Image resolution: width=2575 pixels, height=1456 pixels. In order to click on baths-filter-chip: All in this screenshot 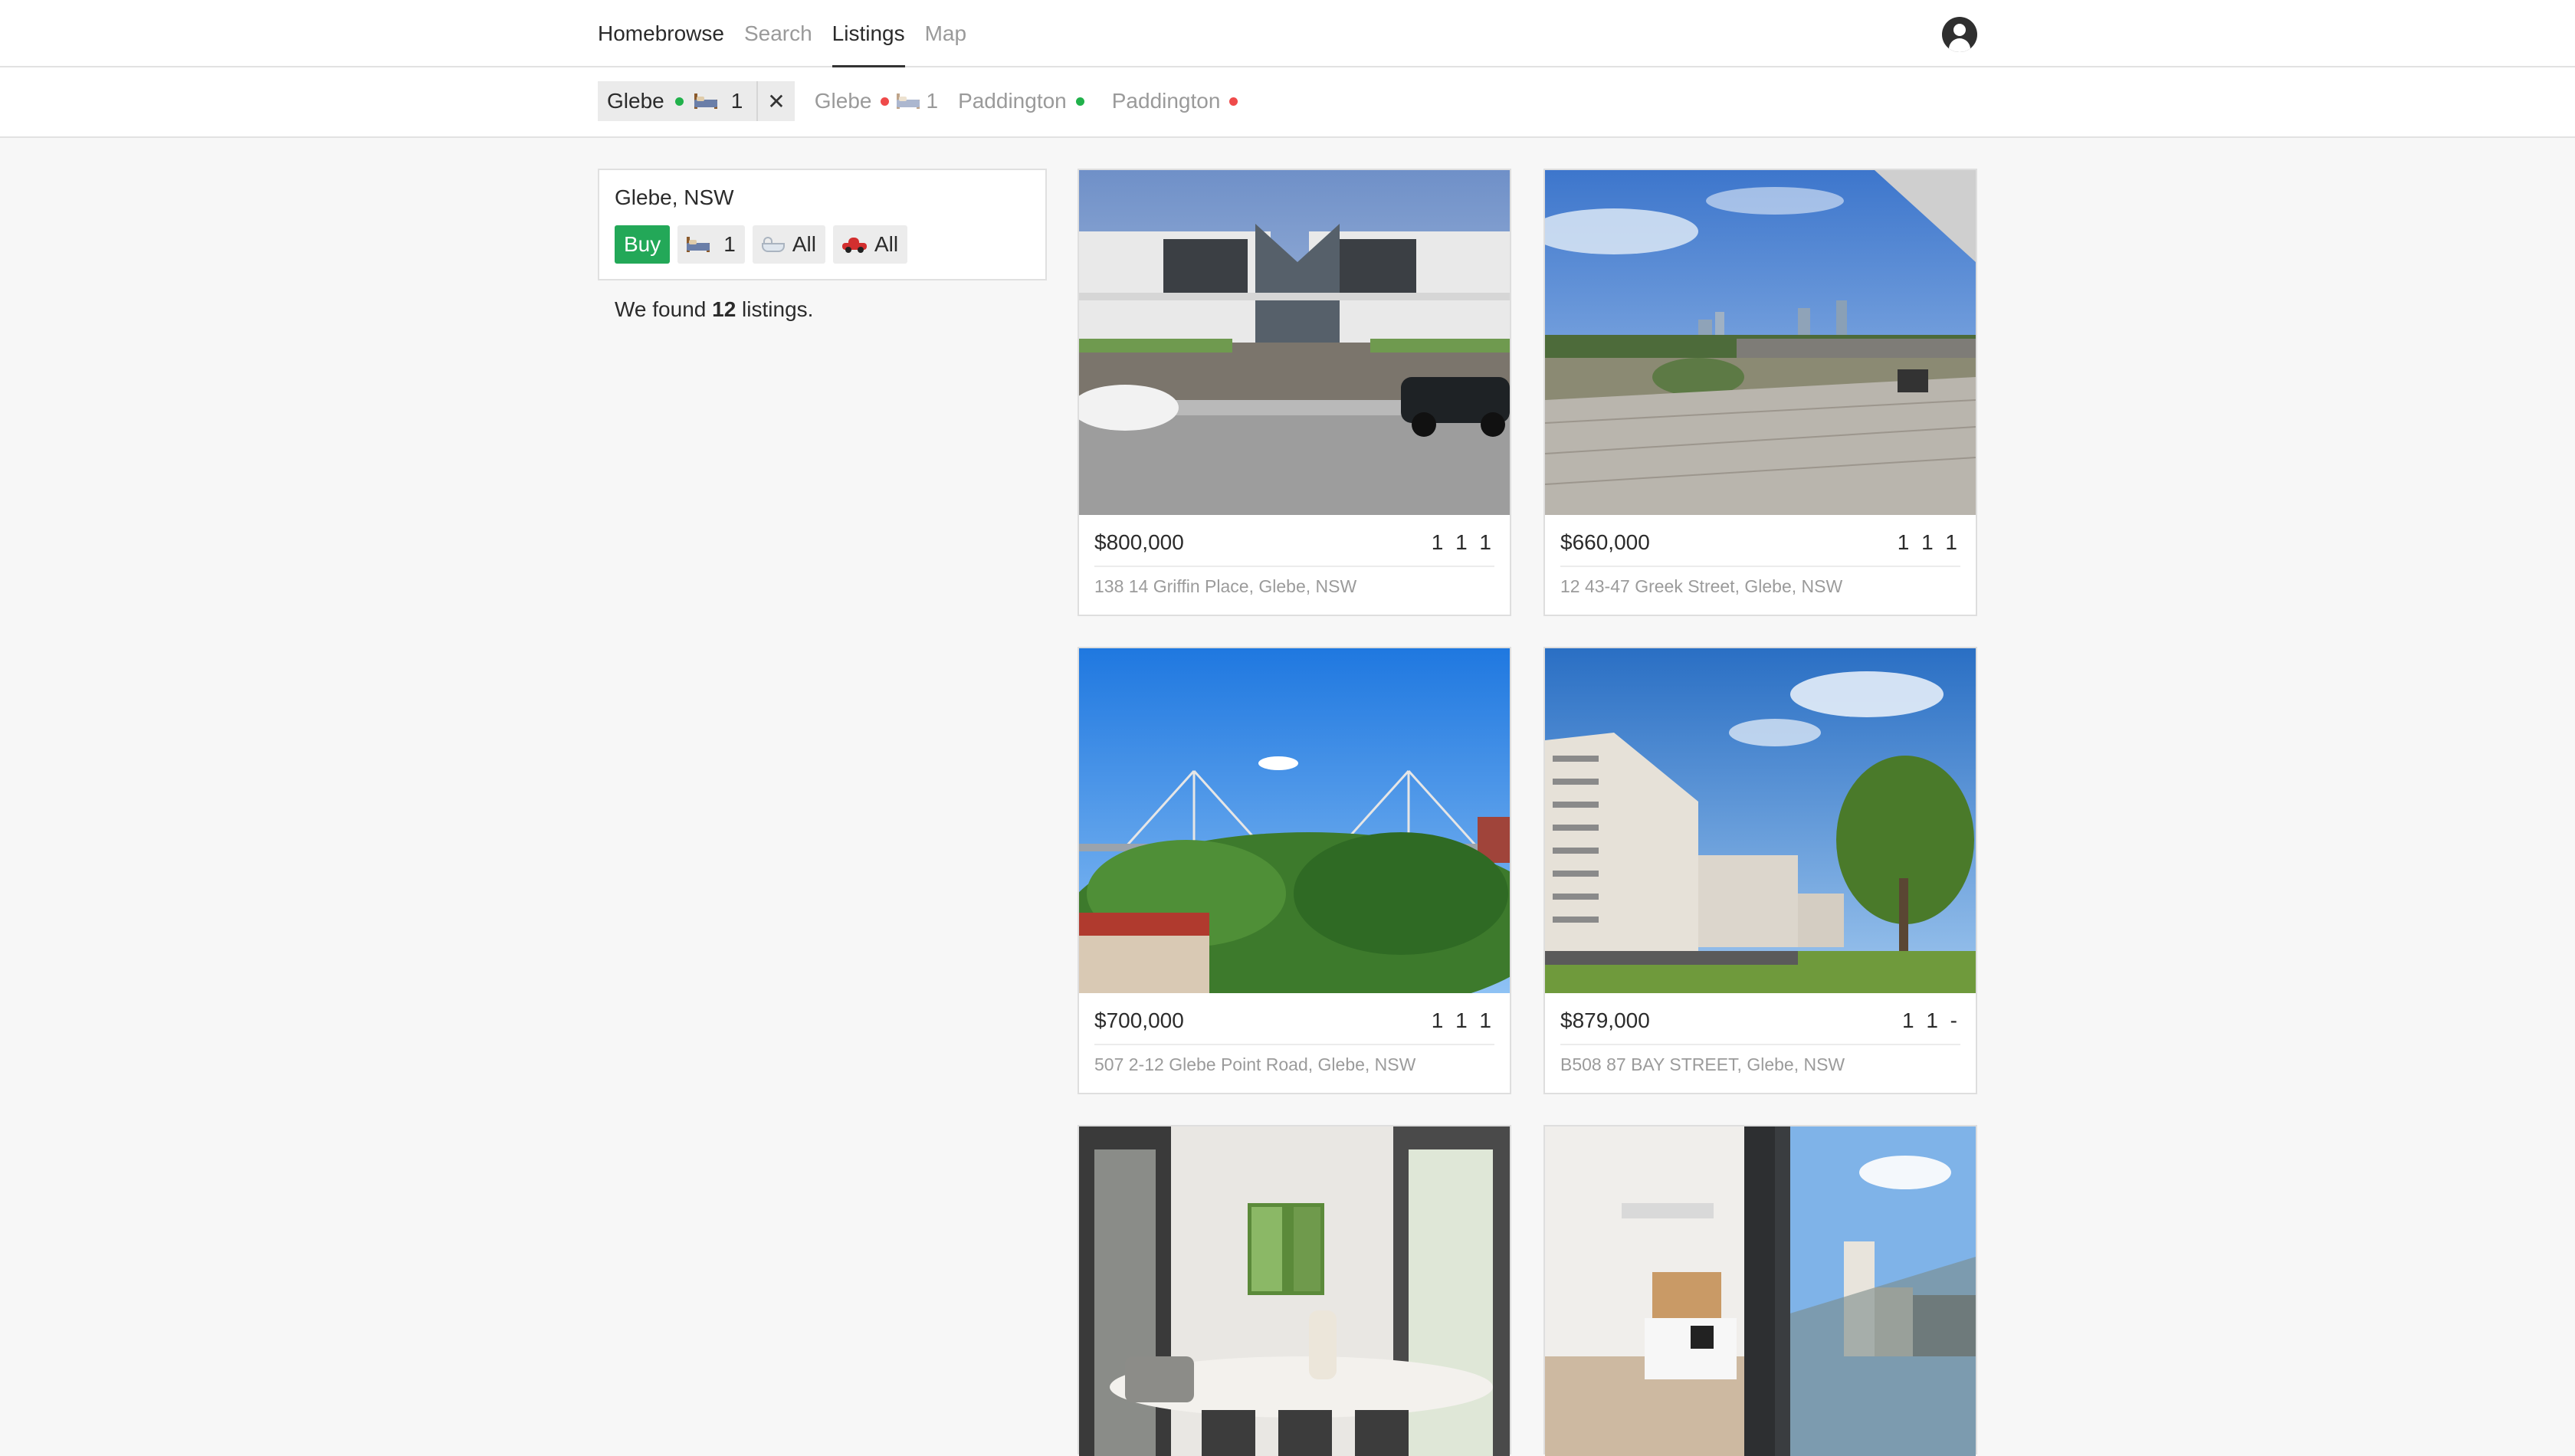, I will do `click(789, 244)`.